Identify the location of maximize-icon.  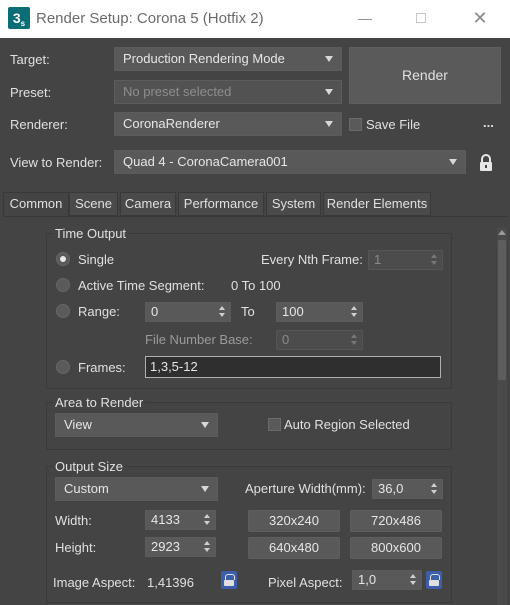
(421, 18).